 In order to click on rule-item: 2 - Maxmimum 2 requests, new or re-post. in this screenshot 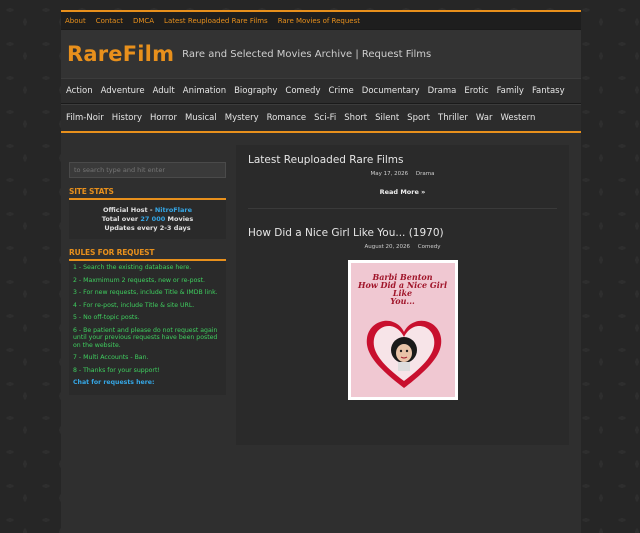, I will do `click(139, 280)`.